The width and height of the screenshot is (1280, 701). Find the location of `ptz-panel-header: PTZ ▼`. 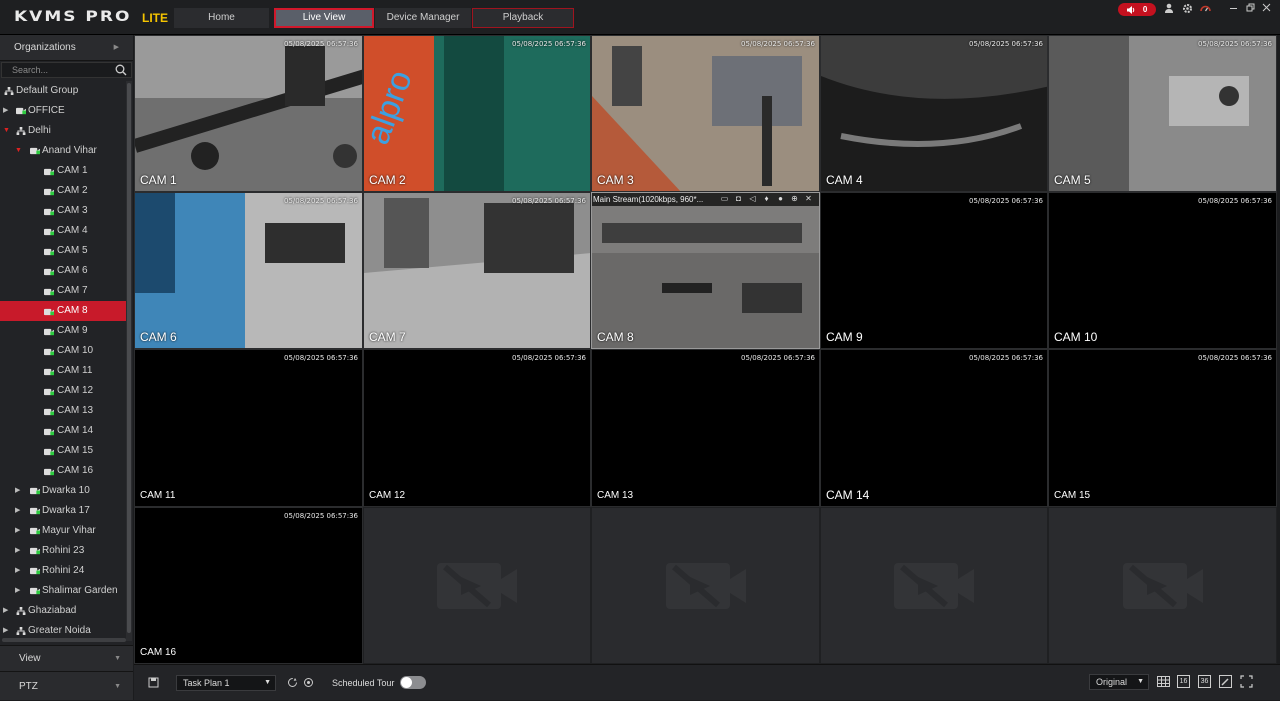

ptz-panel-header: PTZ ▼ is located at coordinates (66, 685).